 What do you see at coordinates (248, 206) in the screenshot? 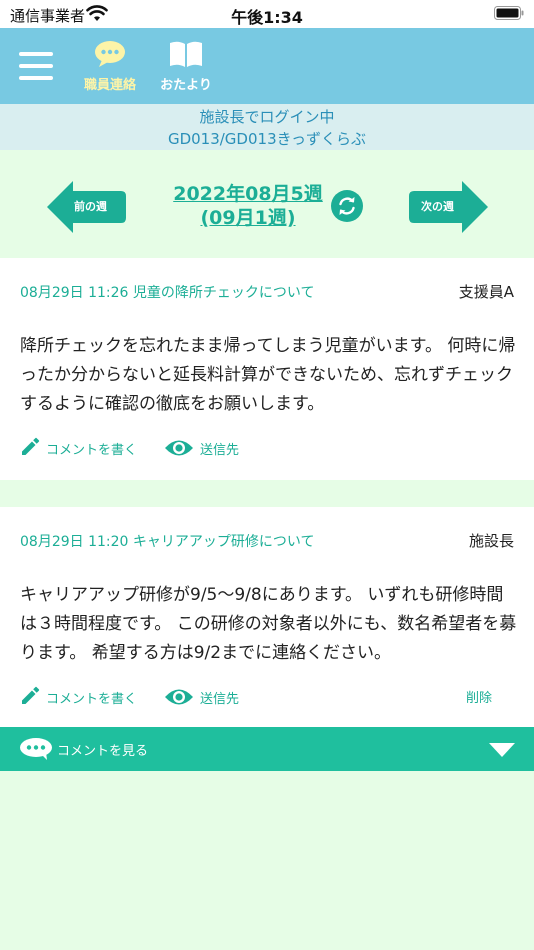
I see `week-title: 2022年08月5週 (09月1週)` at bounding box center [248, 206].